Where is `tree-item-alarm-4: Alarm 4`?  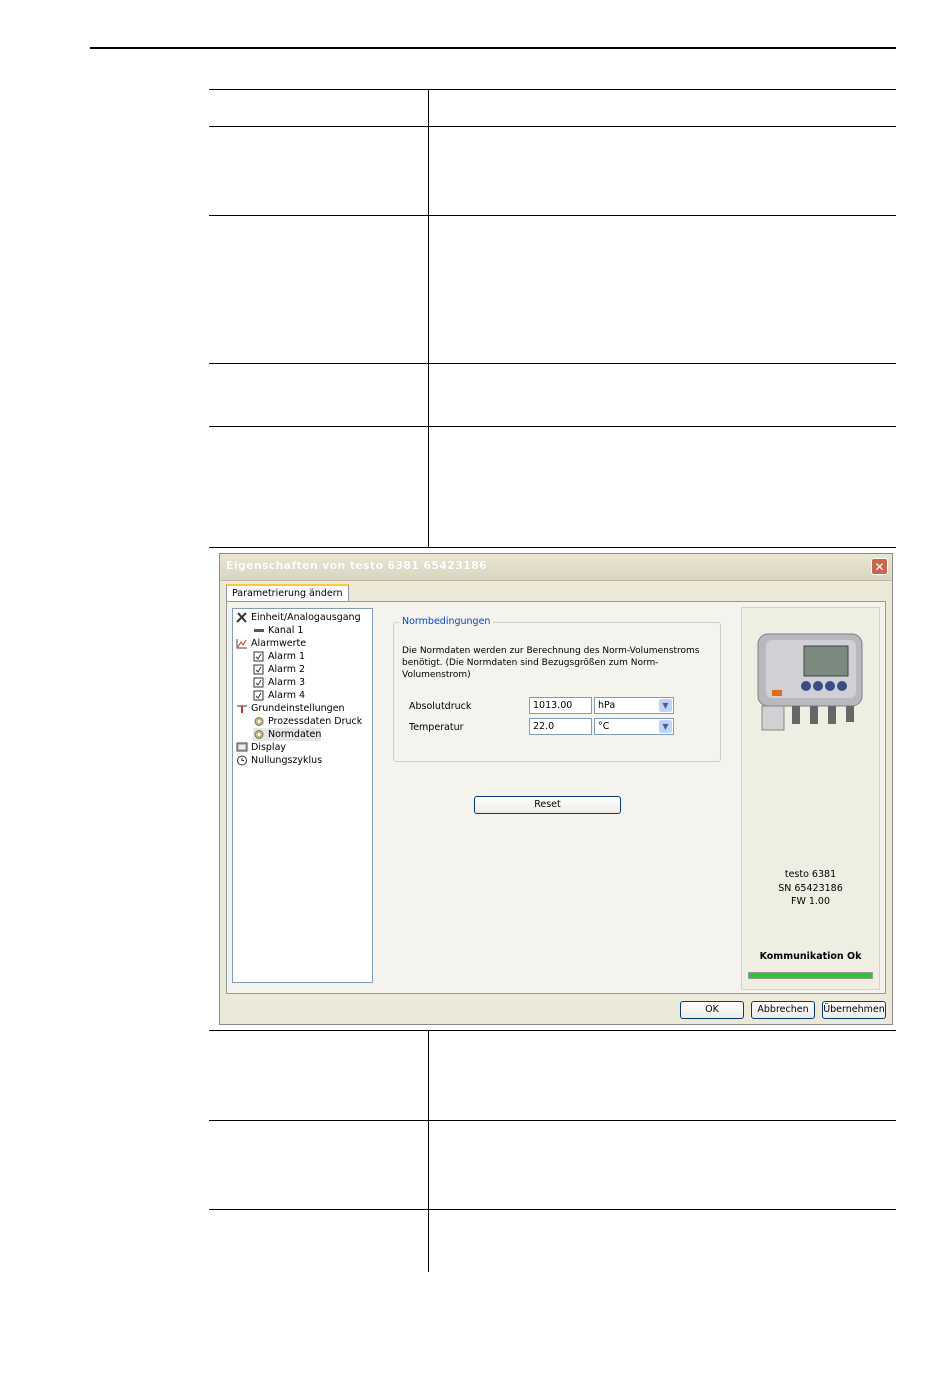
tree-item-alarm-4: Alarm 4 is located at coordinates (279, 695).